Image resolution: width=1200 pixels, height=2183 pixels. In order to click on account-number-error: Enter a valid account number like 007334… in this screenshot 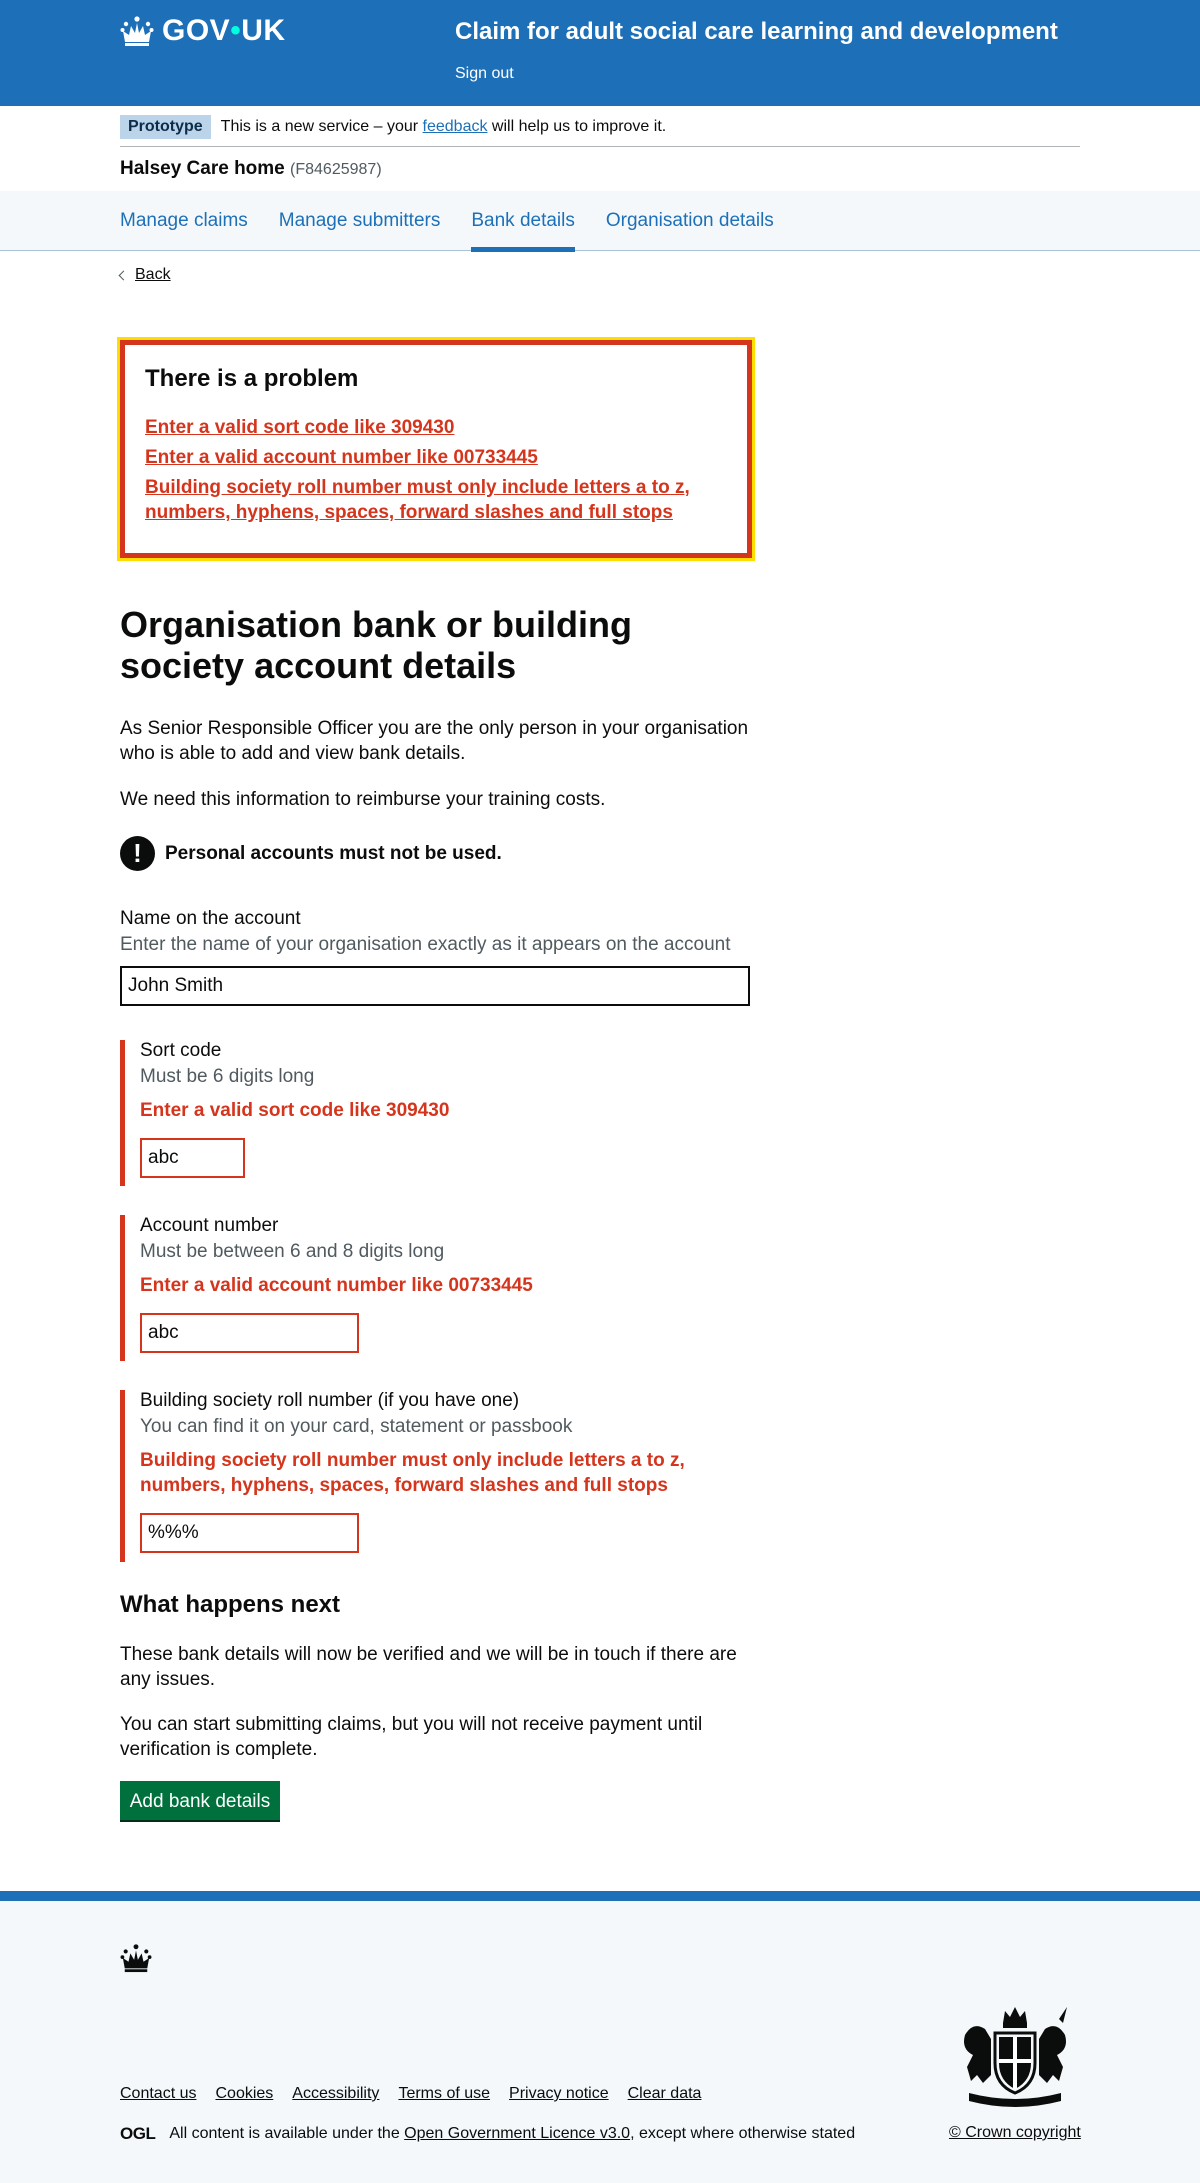, I will do `click(336, 1285)`.